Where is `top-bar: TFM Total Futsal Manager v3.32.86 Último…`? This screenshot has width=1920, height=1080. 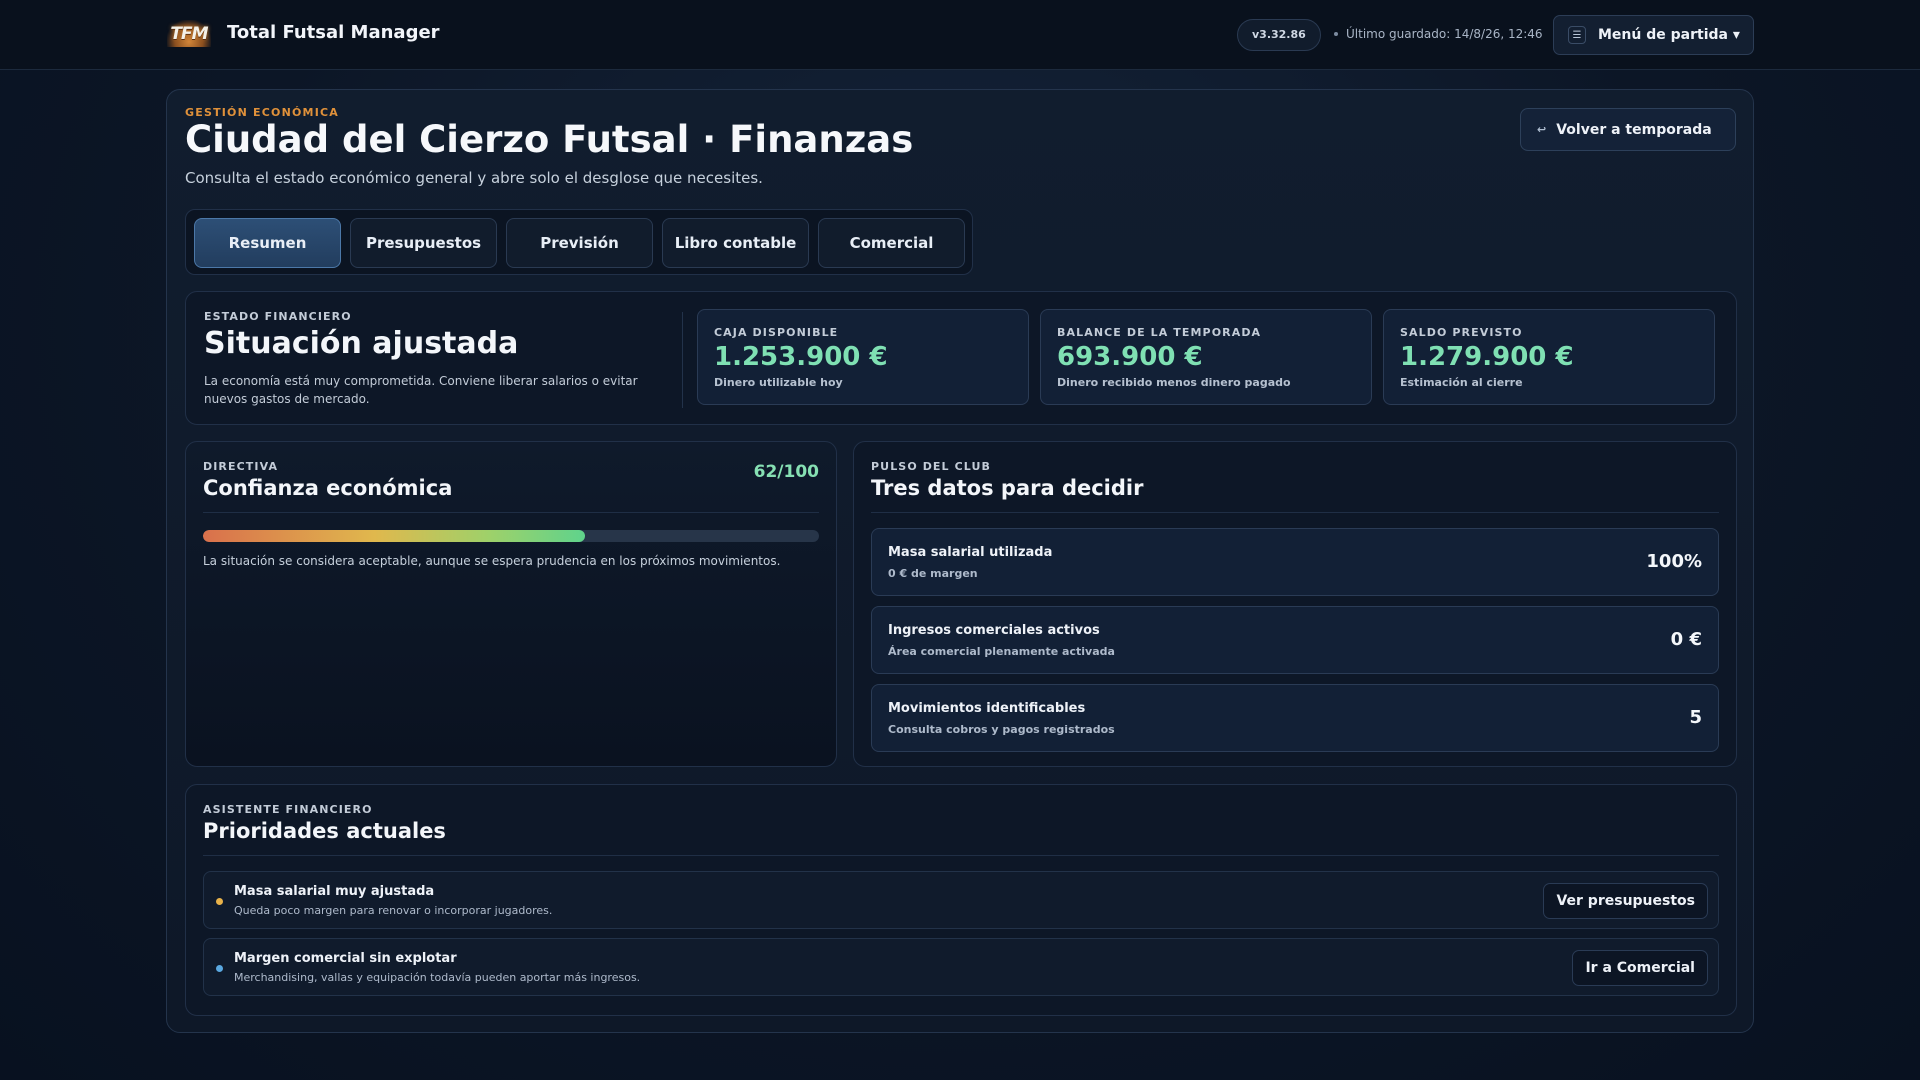 top-bar: TFM Total Futsal Manager v3.32.86 Último… is located at coordinates (960, 35).